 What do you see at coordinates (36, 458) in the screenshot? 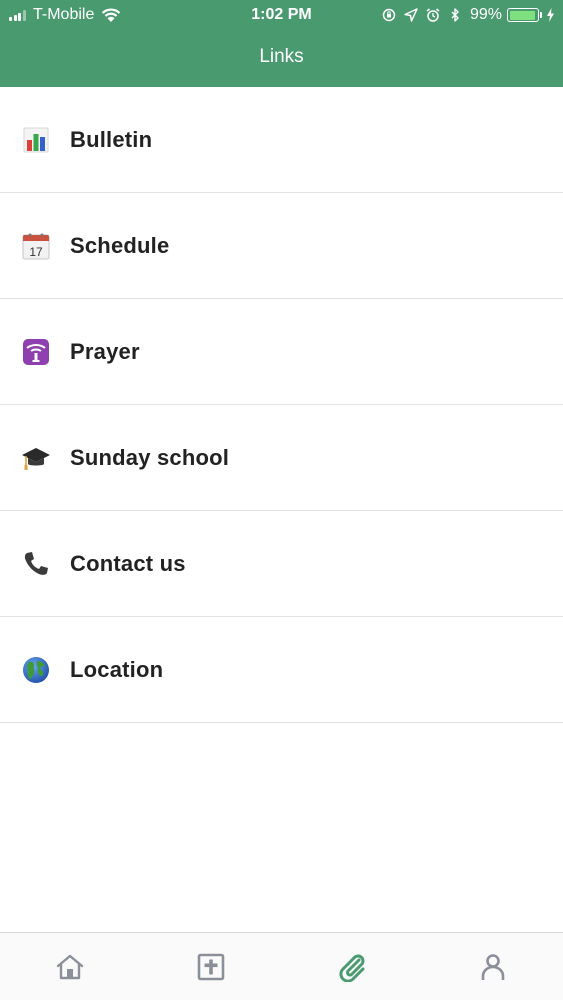
I see `graduation-cap-icon` at bounding box center [36, 458].